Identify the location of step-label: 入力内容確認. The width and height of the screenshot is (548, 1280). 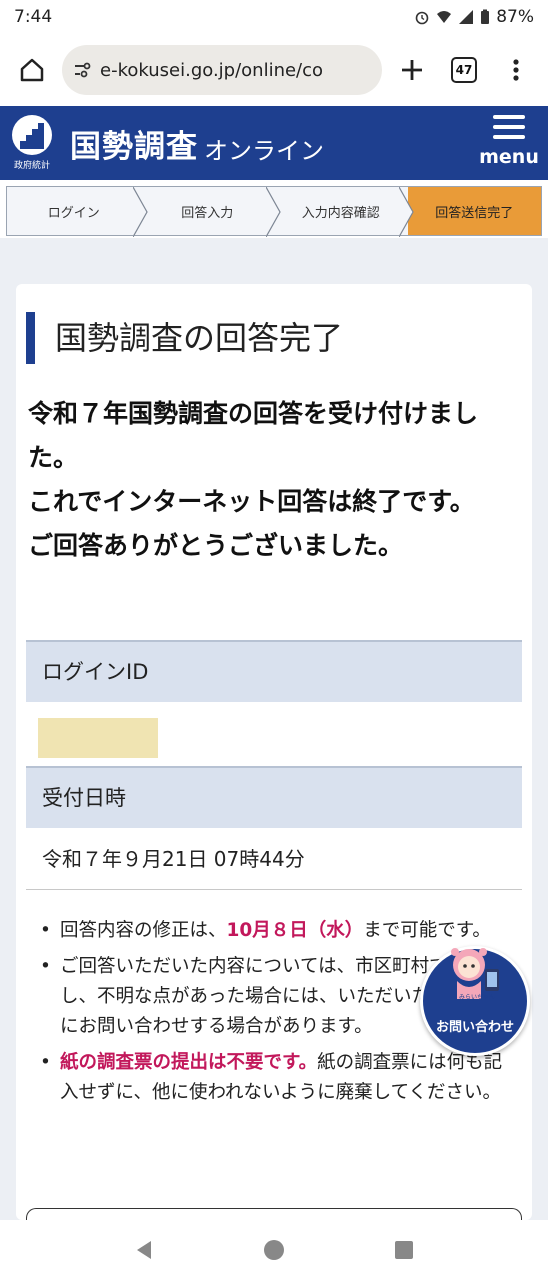
(340, 213).